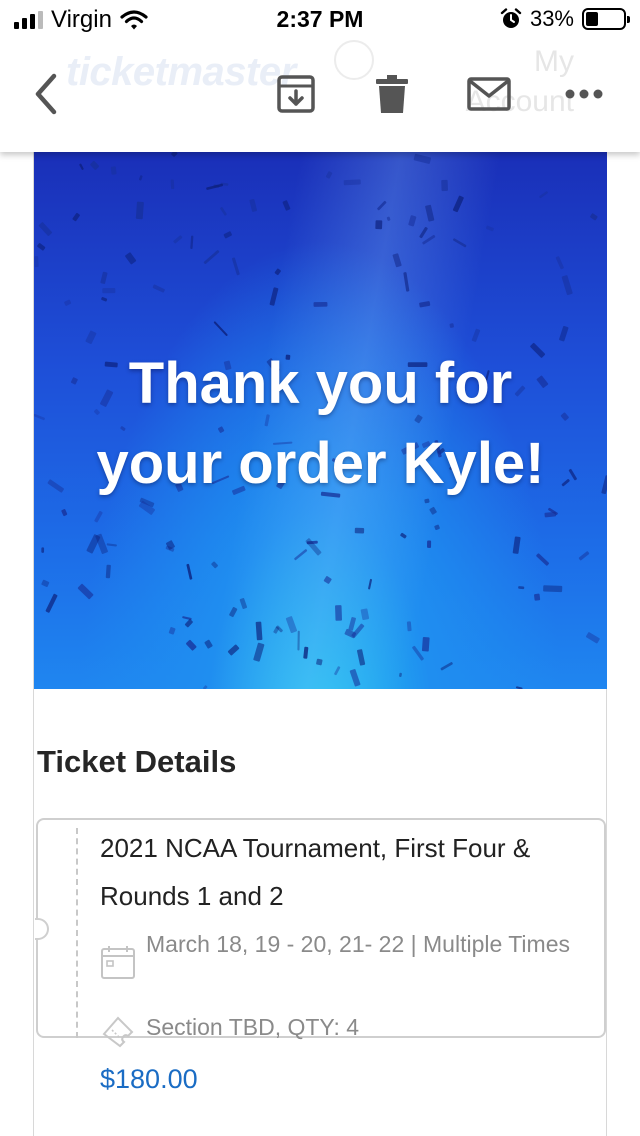  Describe the element at coordinates (137, 761) in the screenshot. I see `ticket-details-heading: Ticket Details` at that location.